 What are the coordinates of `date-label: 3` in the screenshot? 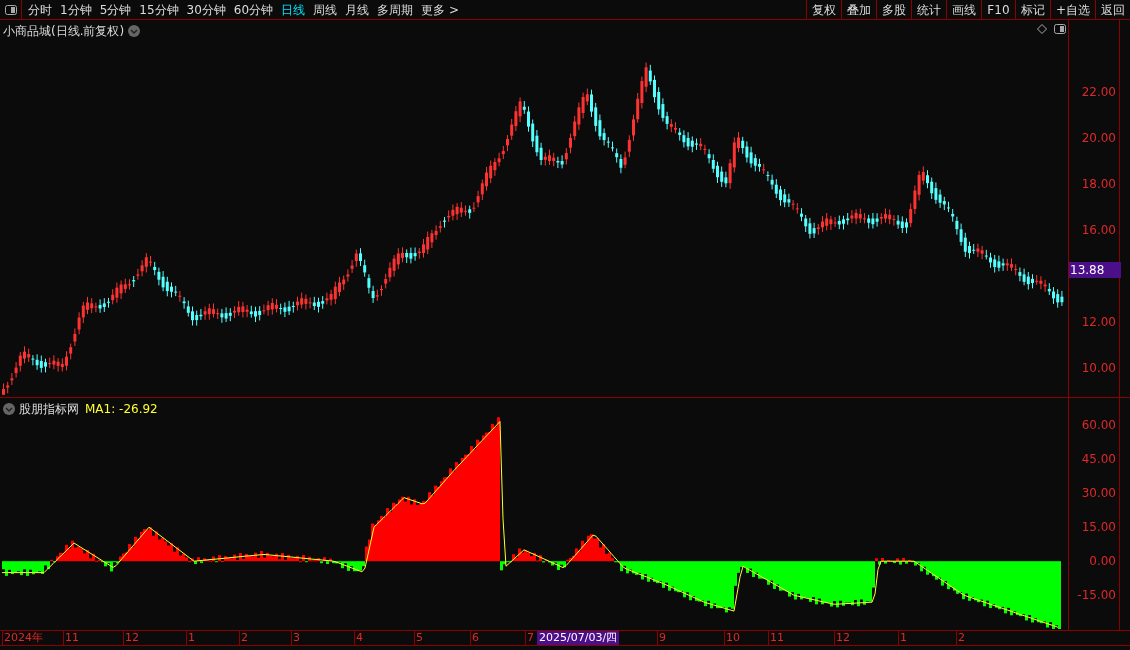 It's located at (295, 638).